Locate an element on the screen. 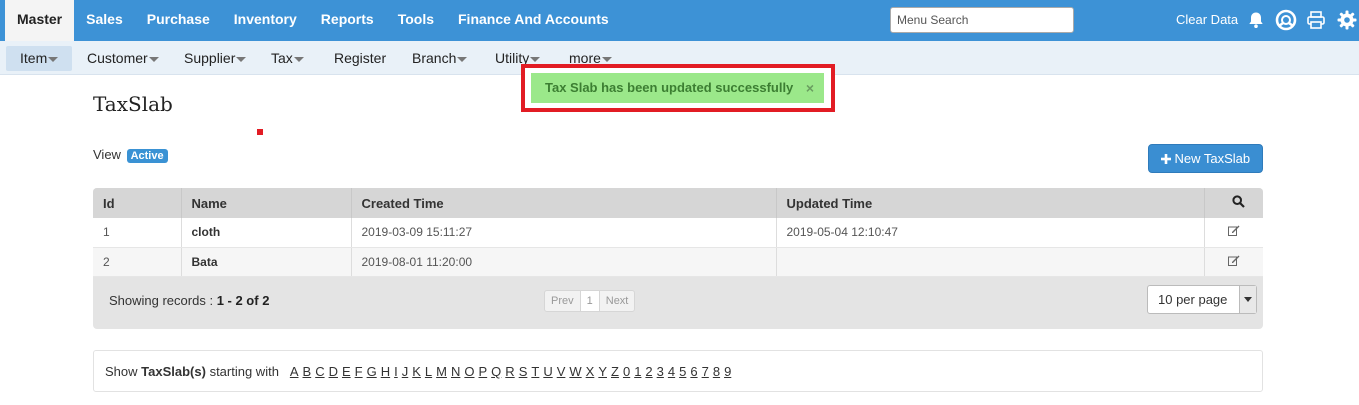 Image resolution: width=1359 pixels, height=405 pixels. alphabet-letter-4: 4 is located at coordinates (671, 371).